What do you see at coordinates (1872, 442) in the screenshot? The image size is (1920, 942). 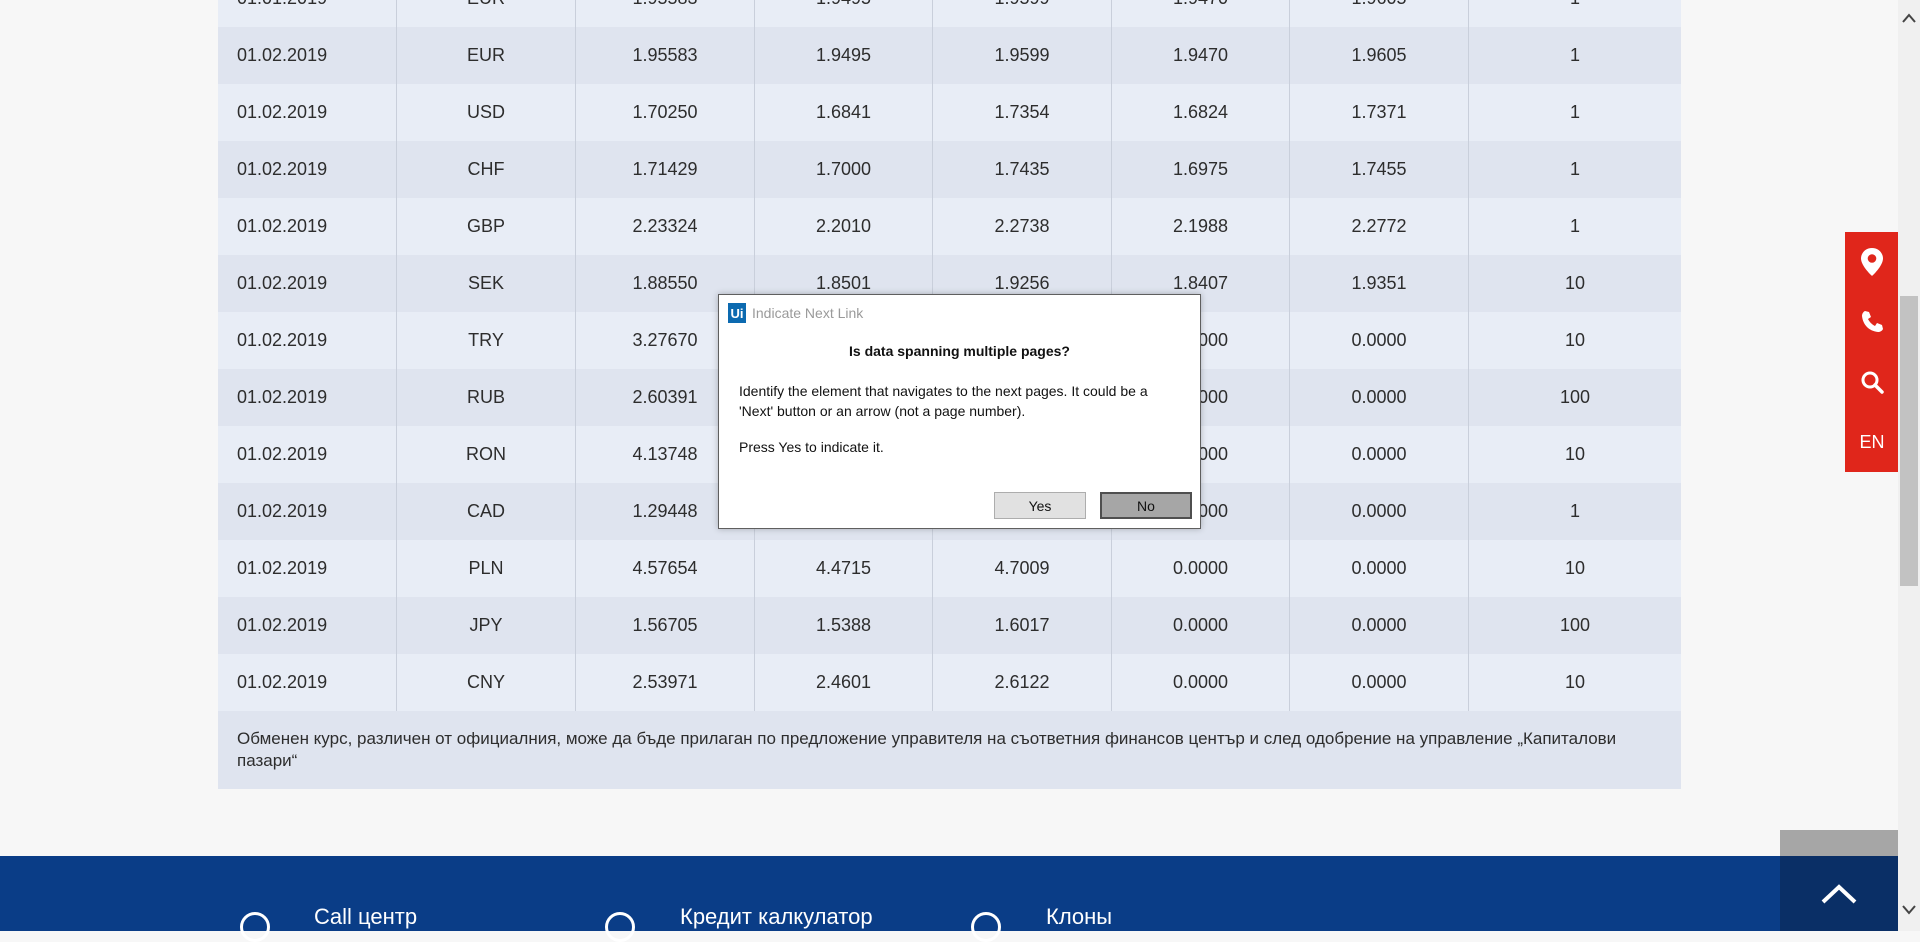 I see `language-switch: EN` at bounding box center [1872, 442].